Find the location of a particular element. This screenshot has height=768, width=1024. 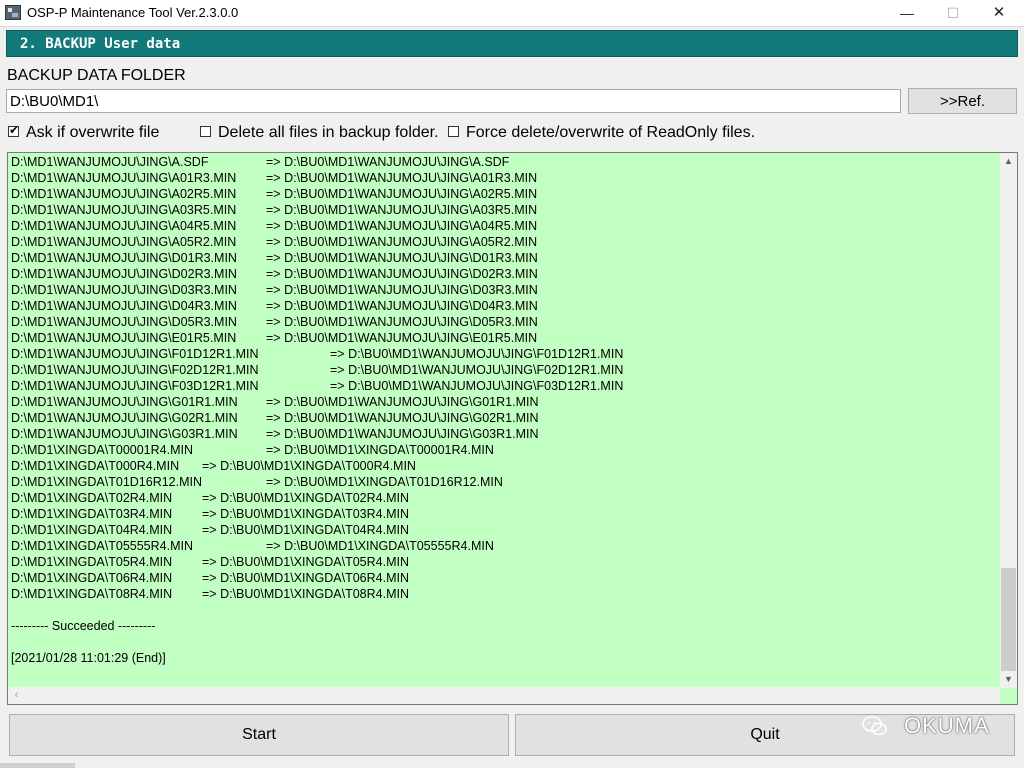

log-line-source: [2021/01/28 11:01:29 (End)] is located at coordinates (88, 658).